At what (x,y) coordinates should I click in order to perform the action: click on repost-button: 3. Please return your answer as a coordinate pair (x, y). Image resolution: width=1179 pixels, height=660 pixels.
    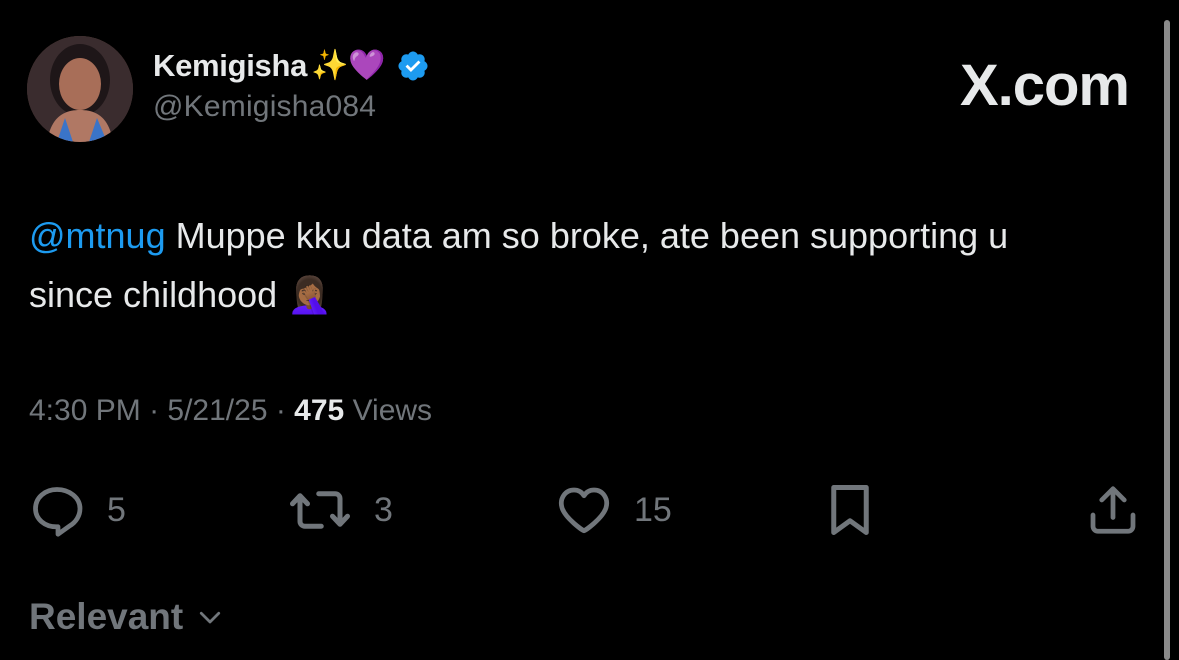
    Looking at the image, I should click on (339, 510).